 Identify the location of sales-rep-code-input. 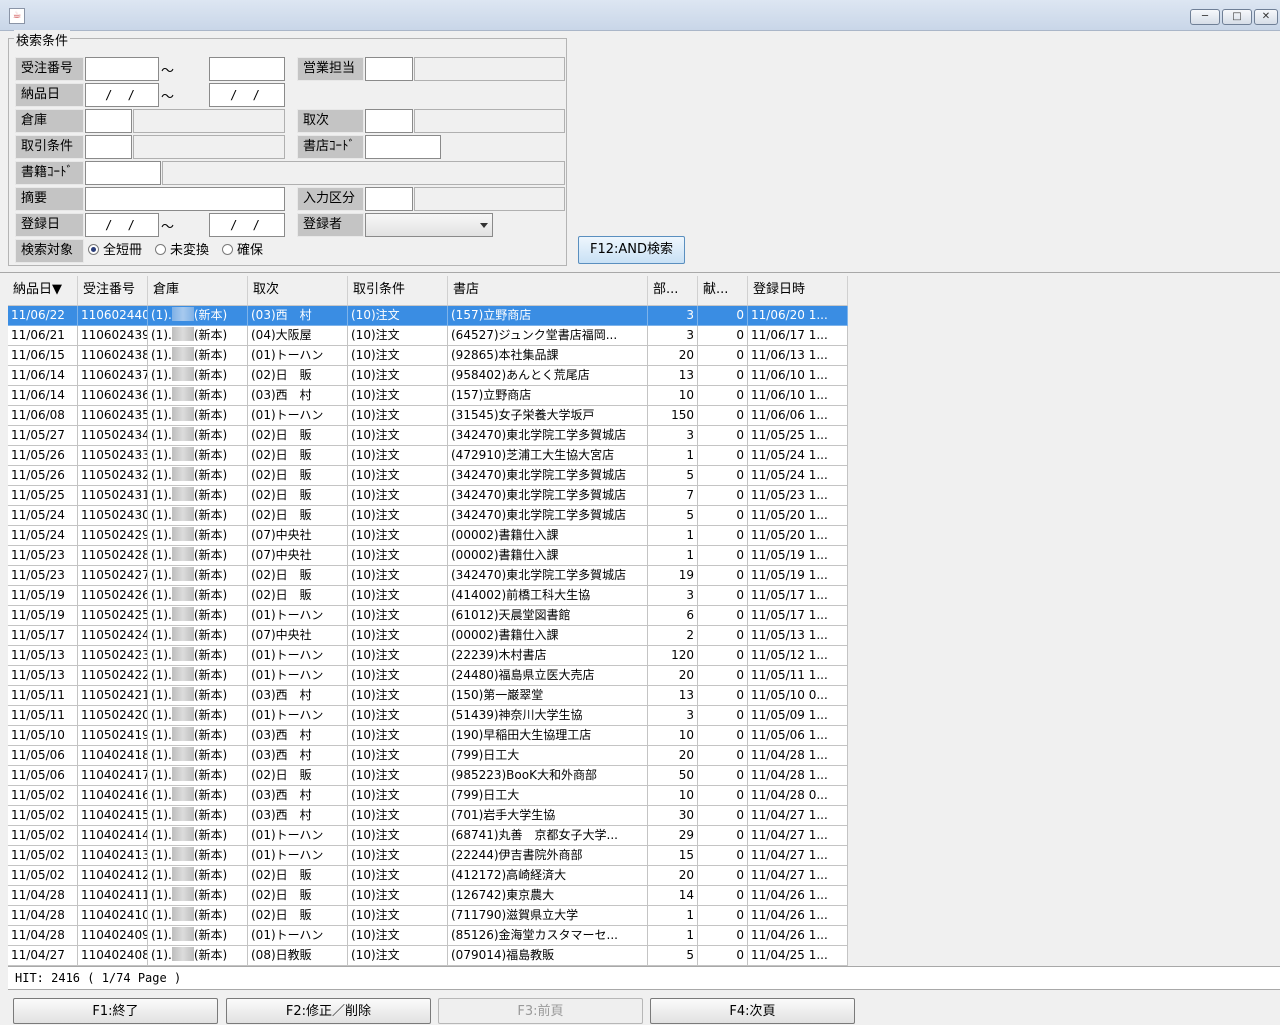
(389, 69).